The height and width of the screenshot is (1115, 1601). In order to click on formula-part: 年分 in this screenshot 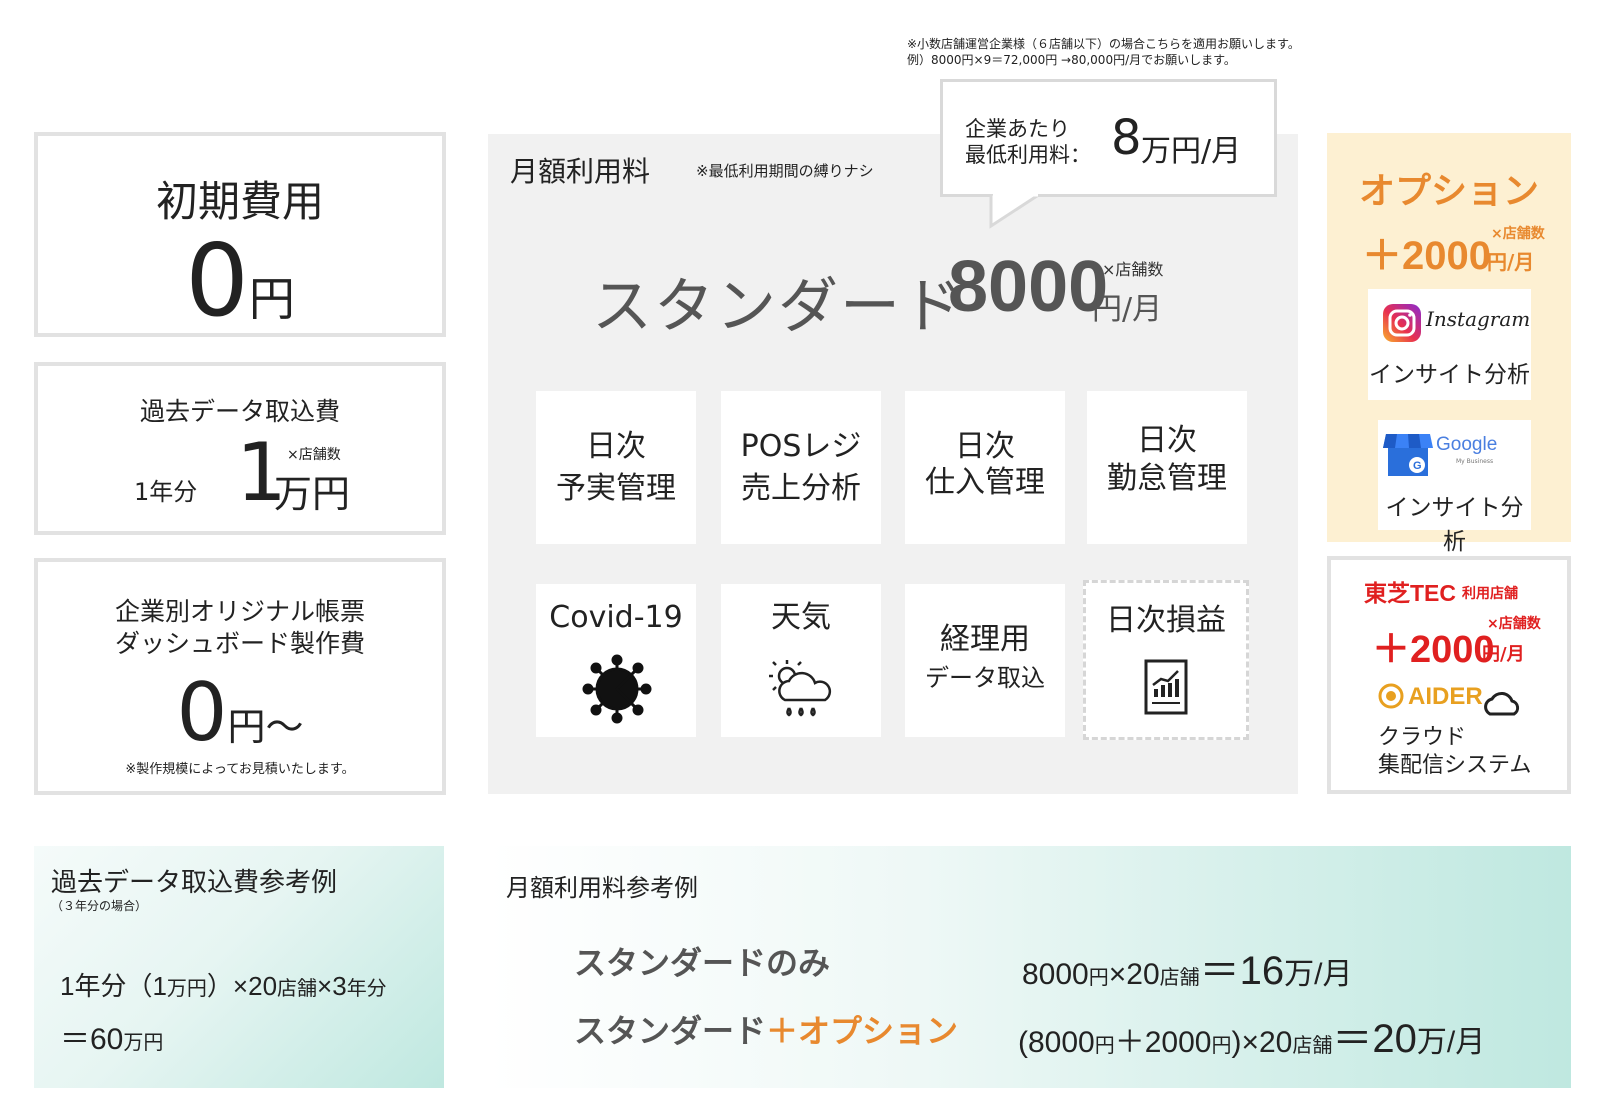, I will do `click(366, 989)`.